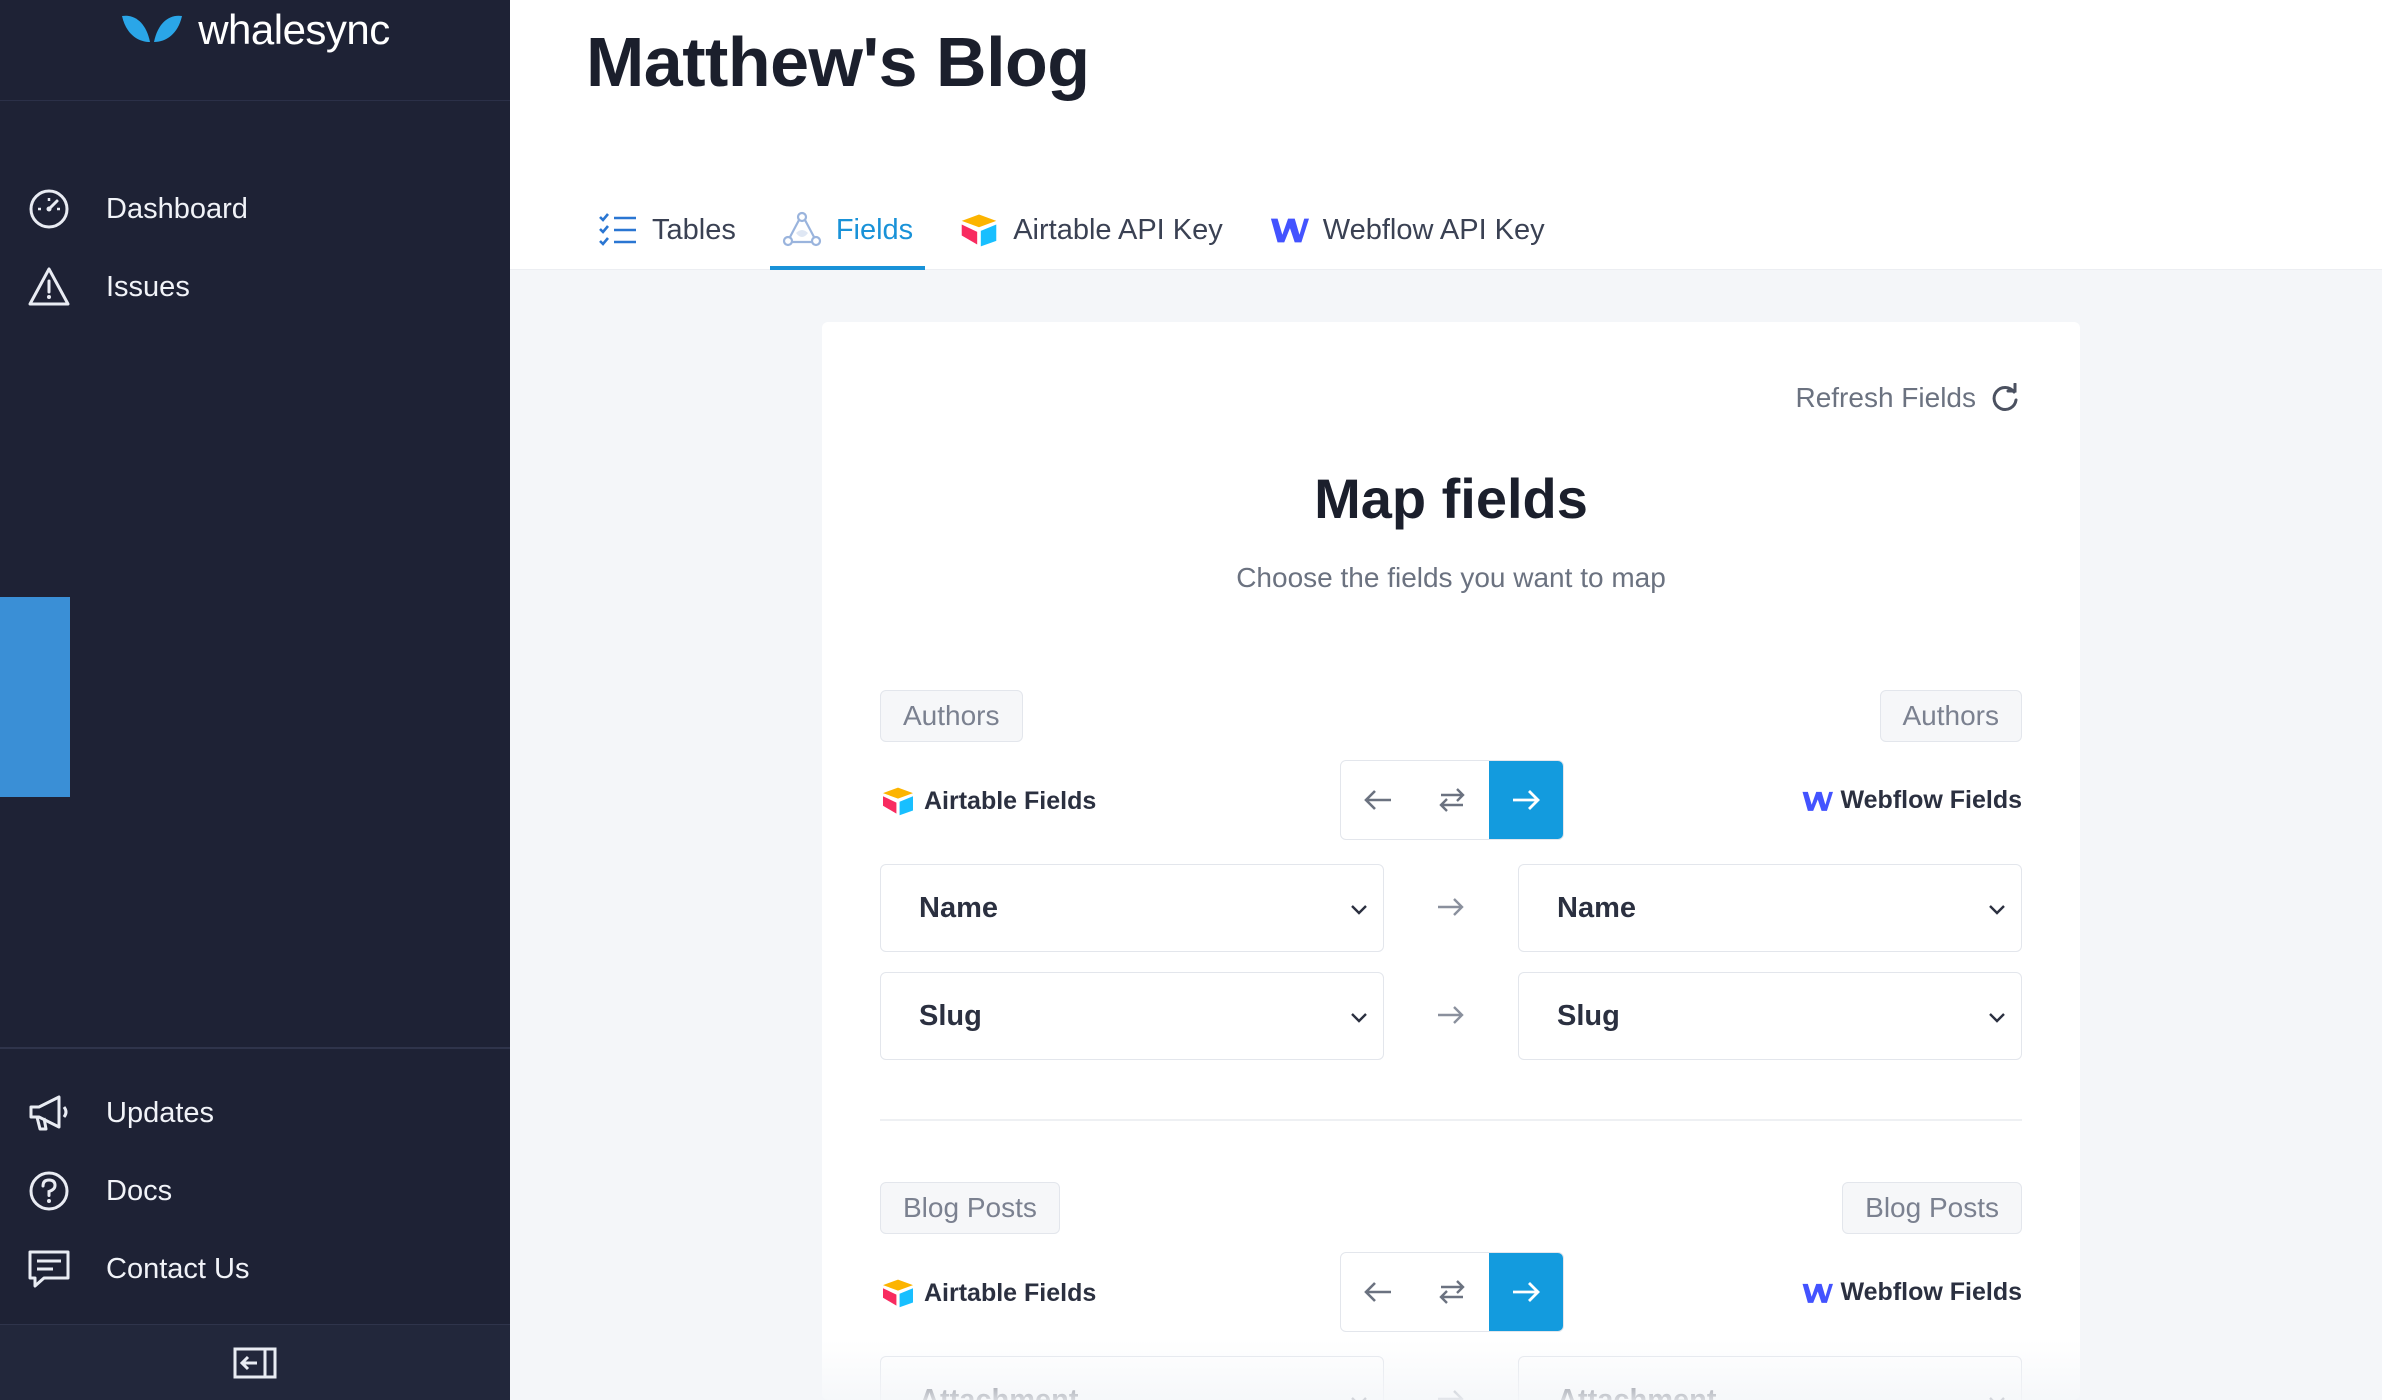 This screenshot has height=1400, width=2382. I want to click on network-icon, so click(802, 230).